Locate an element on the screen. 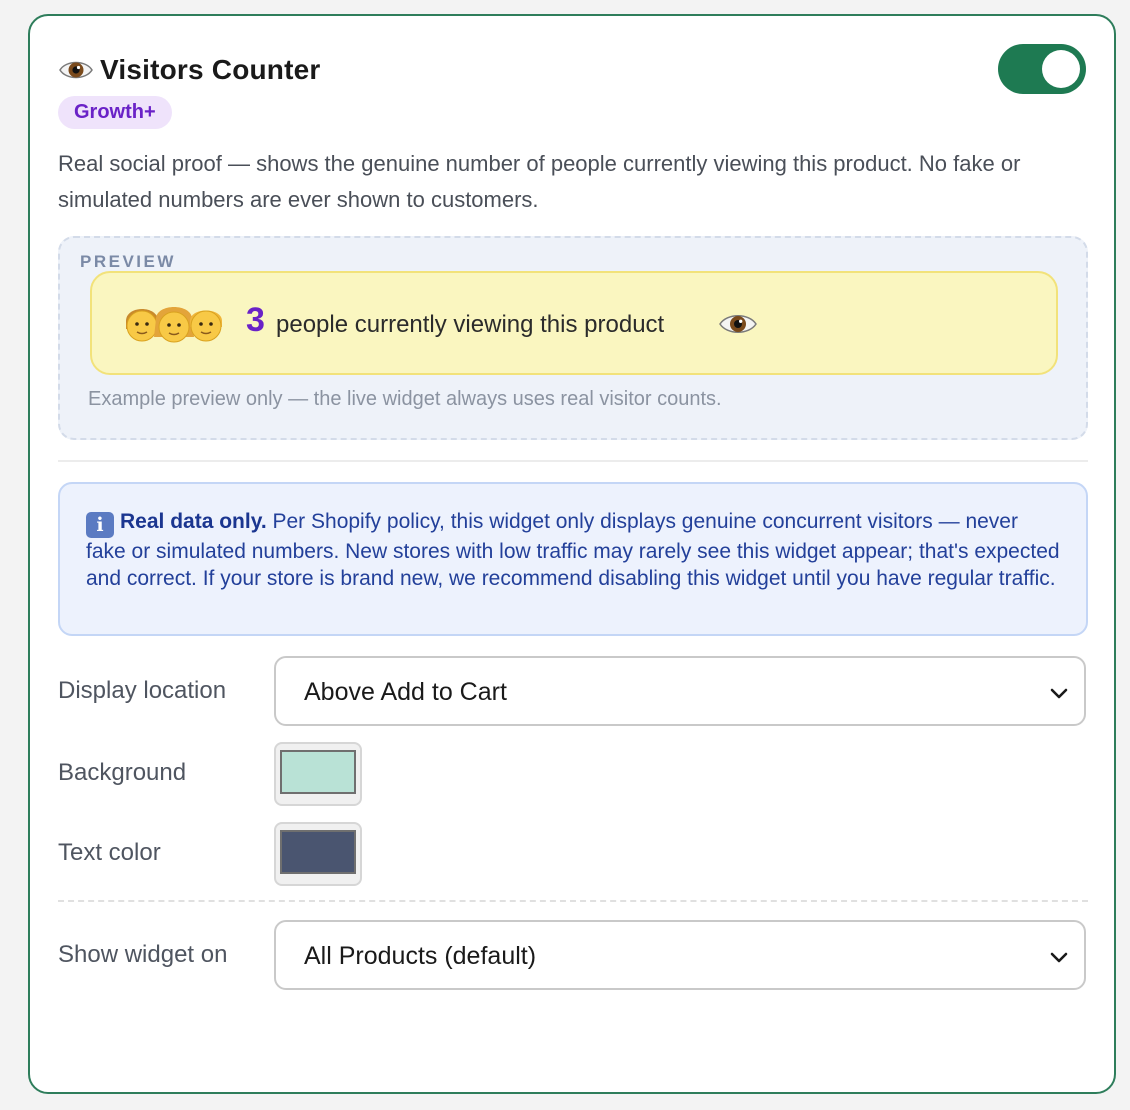 The image size is (1130, 1110). info-heading: Real data only. is located at coordinates (193, 521).